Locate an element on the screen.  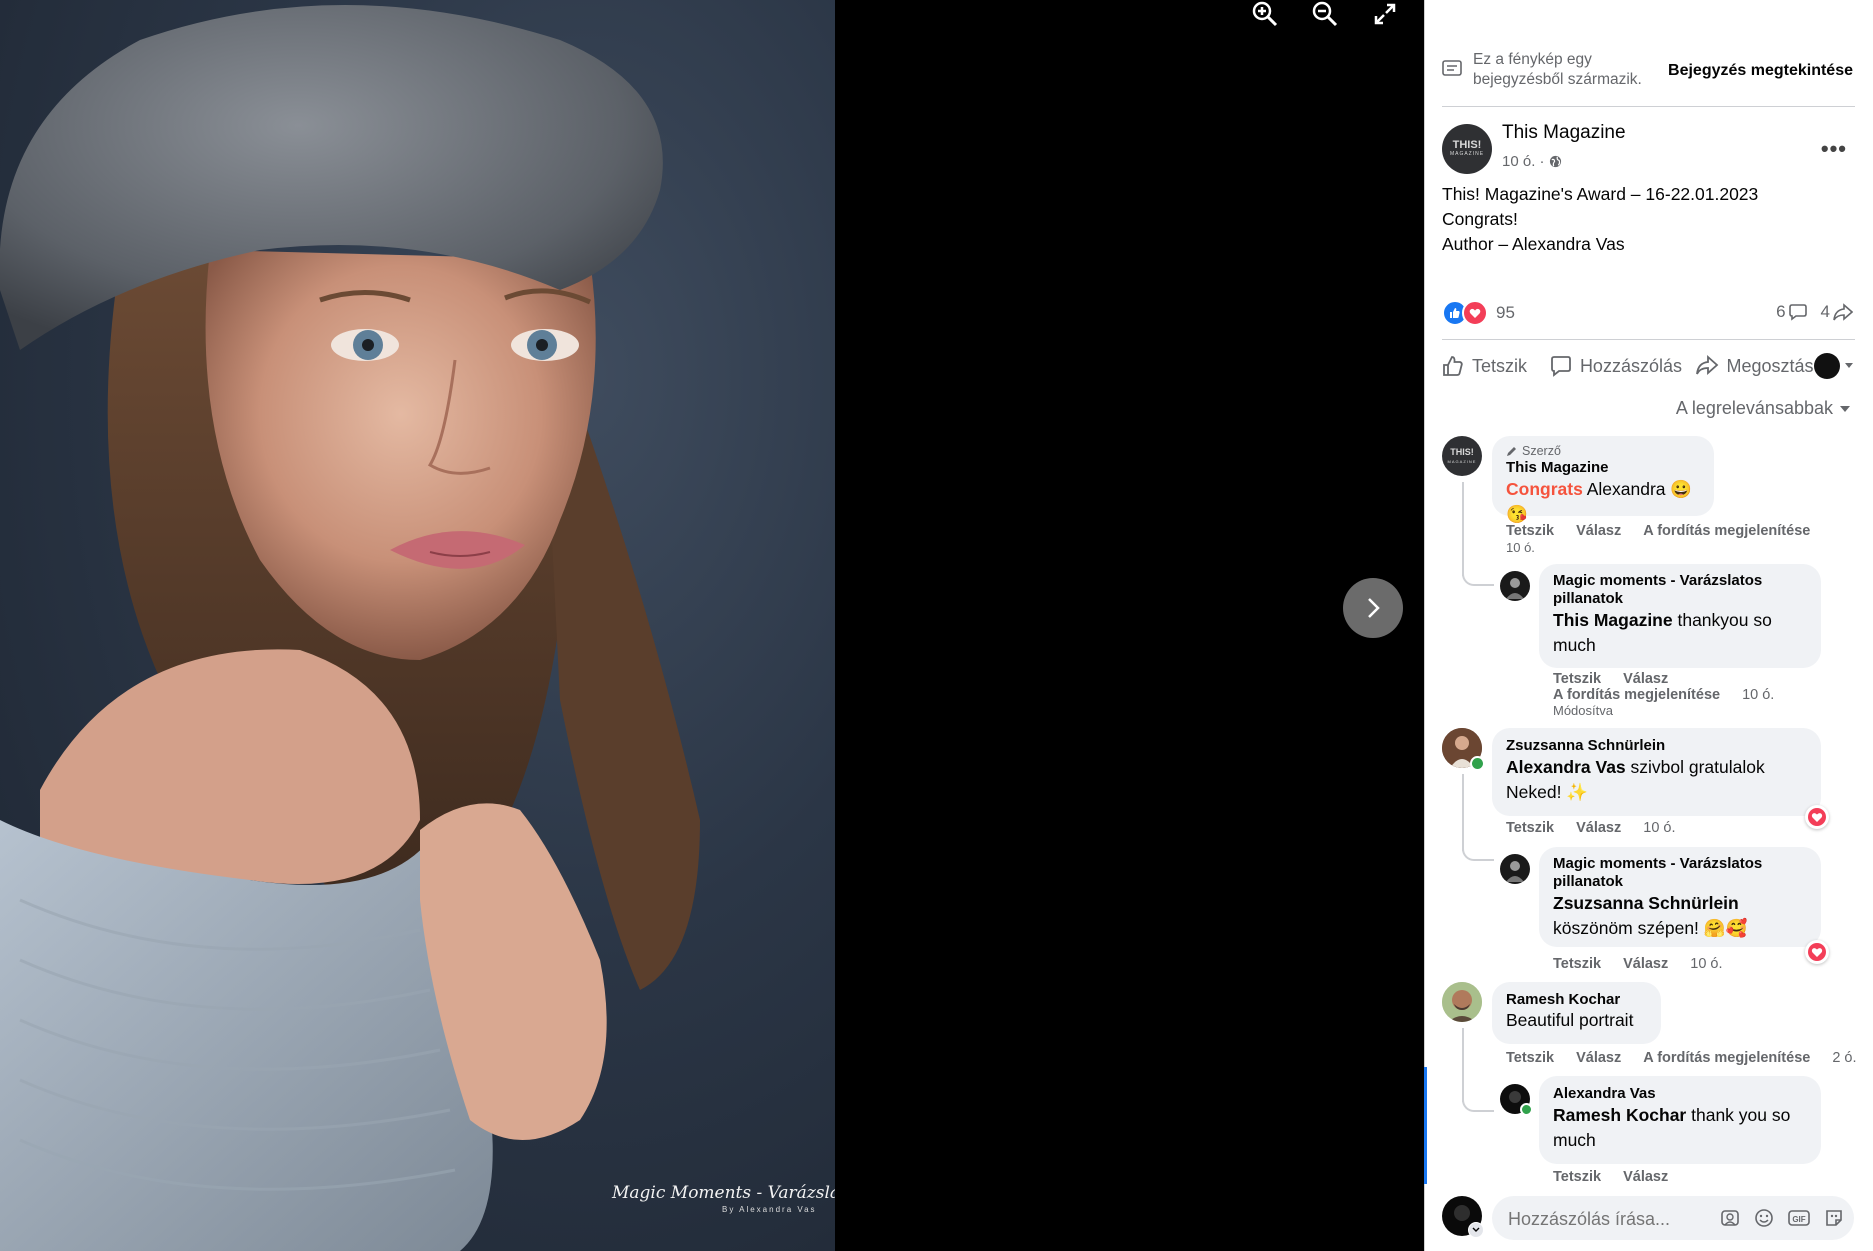
profile-selector-button is located at coordinates (1834, 366).